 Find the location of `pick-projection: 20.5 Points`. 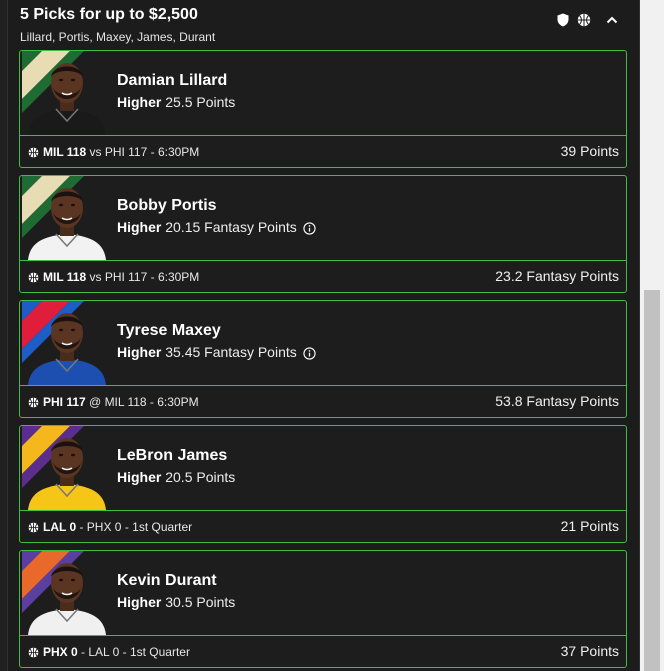

pick-projection: 20.5 Points is located at coordinates (200, 477).